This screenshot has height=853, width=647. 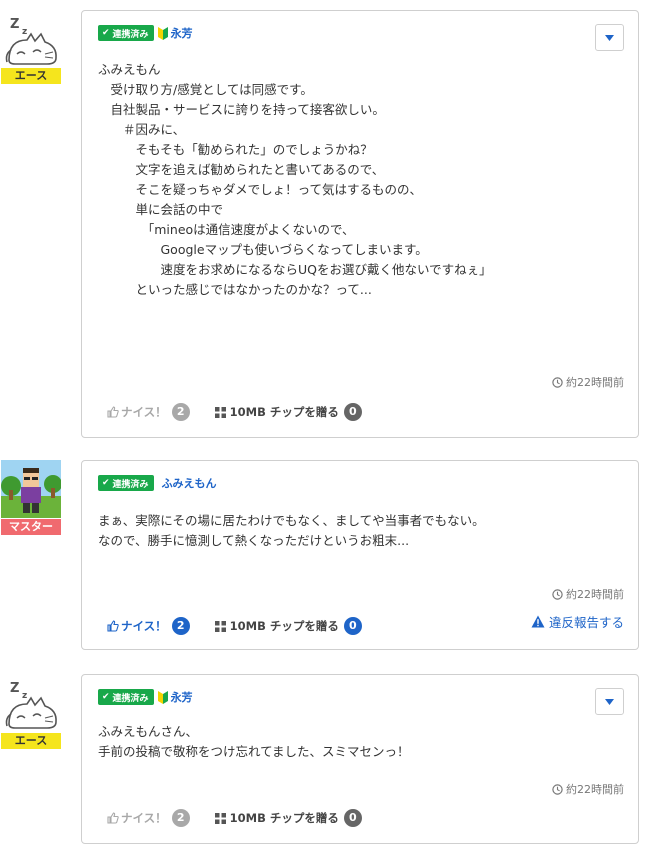 I want to click on username-link: ふみえもん, so click(x=189, y=483).